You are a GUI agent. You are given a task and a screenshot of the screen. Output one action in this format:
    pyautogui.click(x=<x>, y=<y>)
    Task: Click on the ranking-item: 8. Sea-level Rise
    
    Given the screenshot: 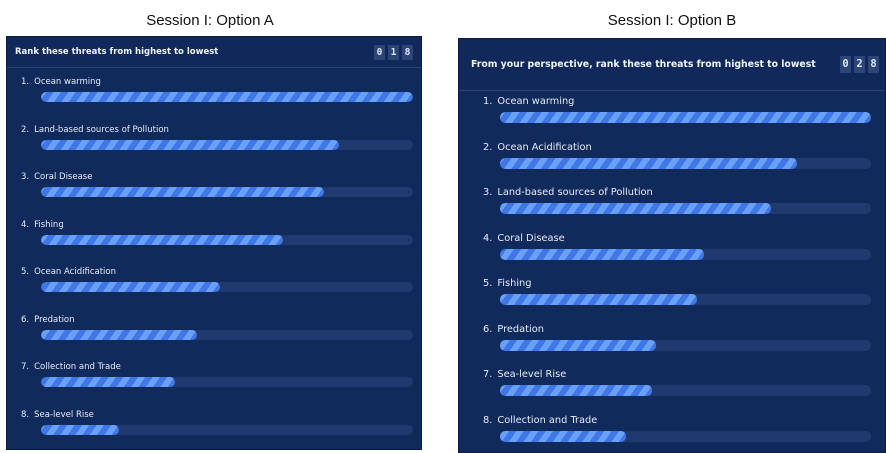 What is the action you would take?
    pyautogui.click(x=214, y=425)
    